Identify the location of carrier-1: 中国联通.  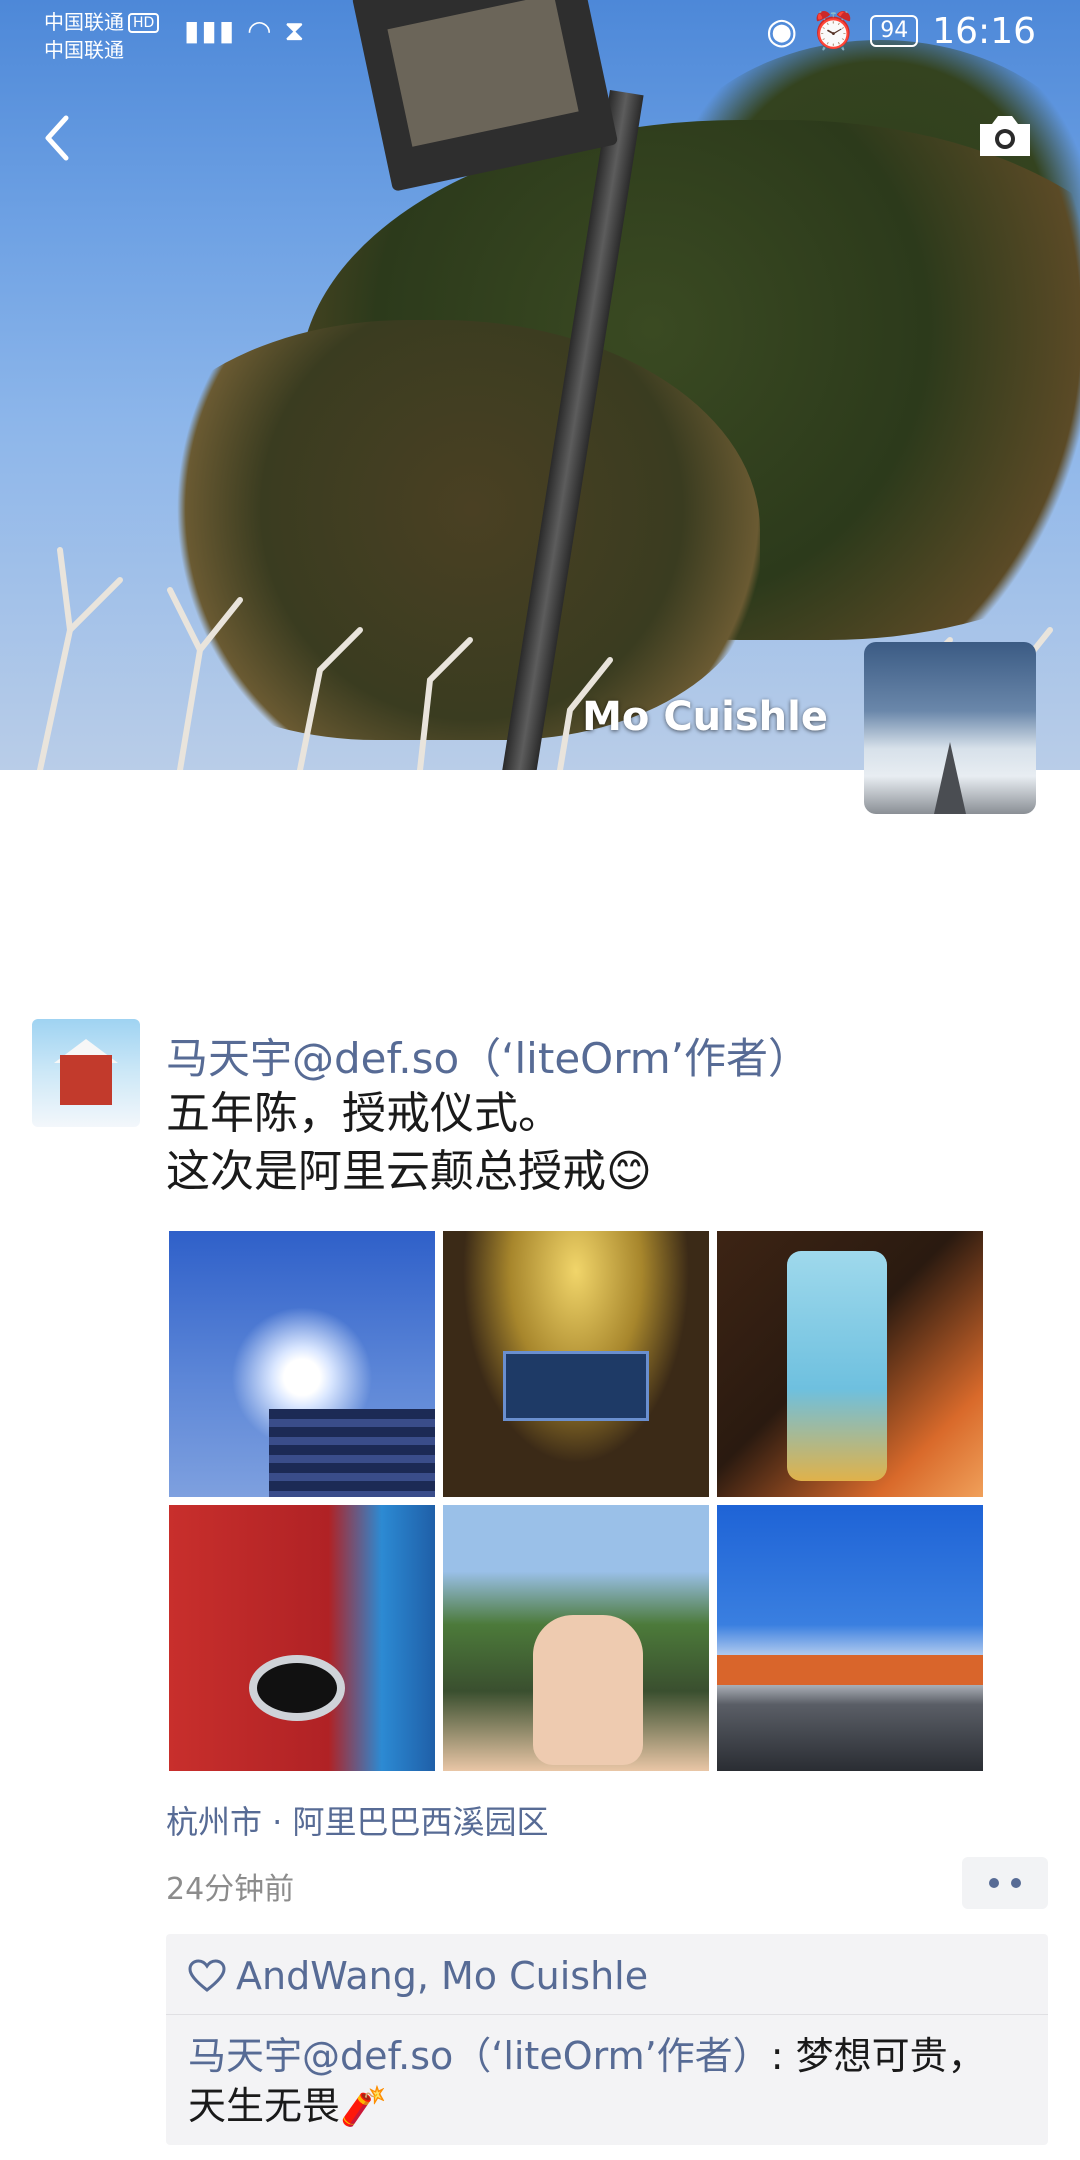
(84, 22).